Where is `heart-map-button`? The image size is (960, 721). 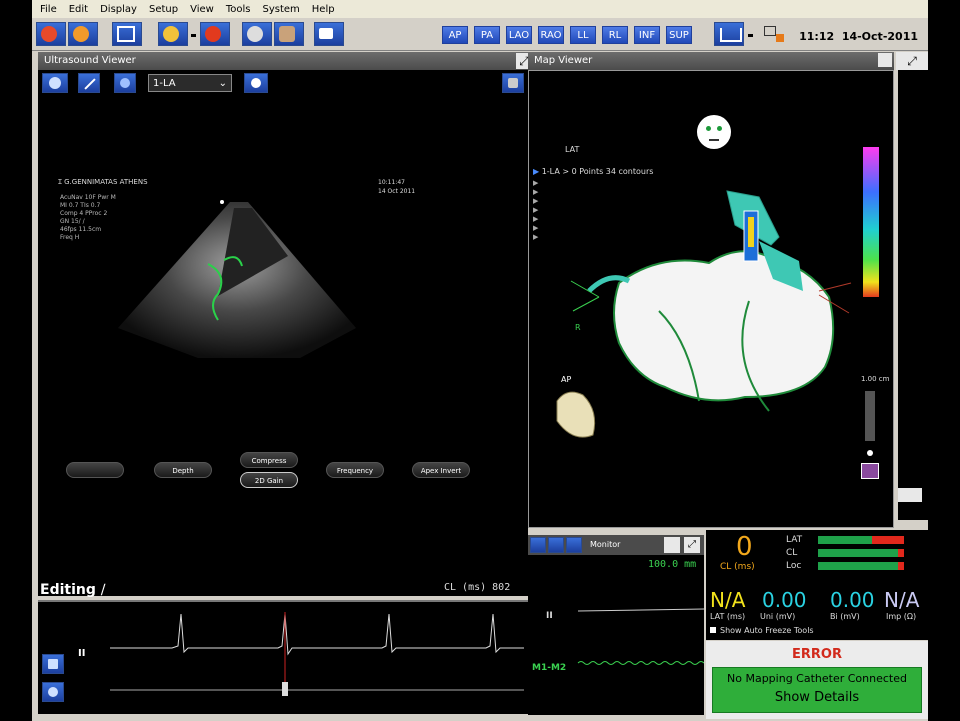
heart-map-button is located at coordinates (51, 34).